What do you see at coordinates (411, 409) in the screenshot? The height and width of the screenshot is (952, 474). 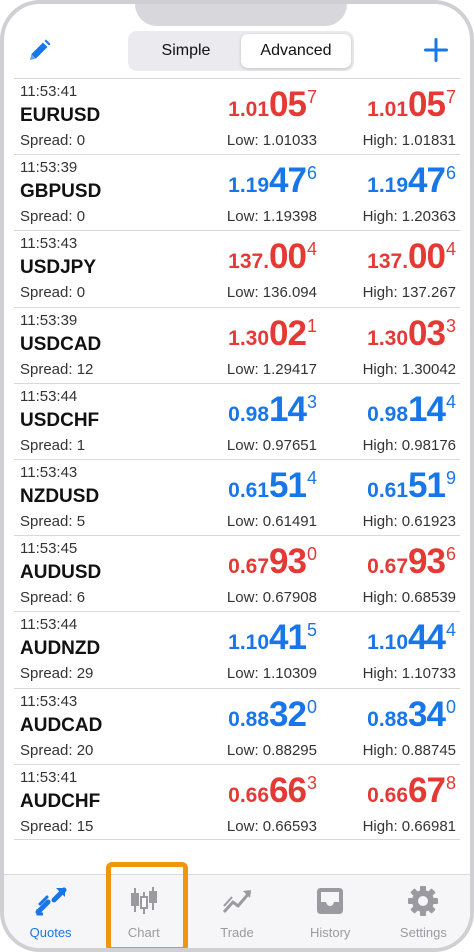 I see `ask-price: 0.98144` at bounding box center [411, 409].